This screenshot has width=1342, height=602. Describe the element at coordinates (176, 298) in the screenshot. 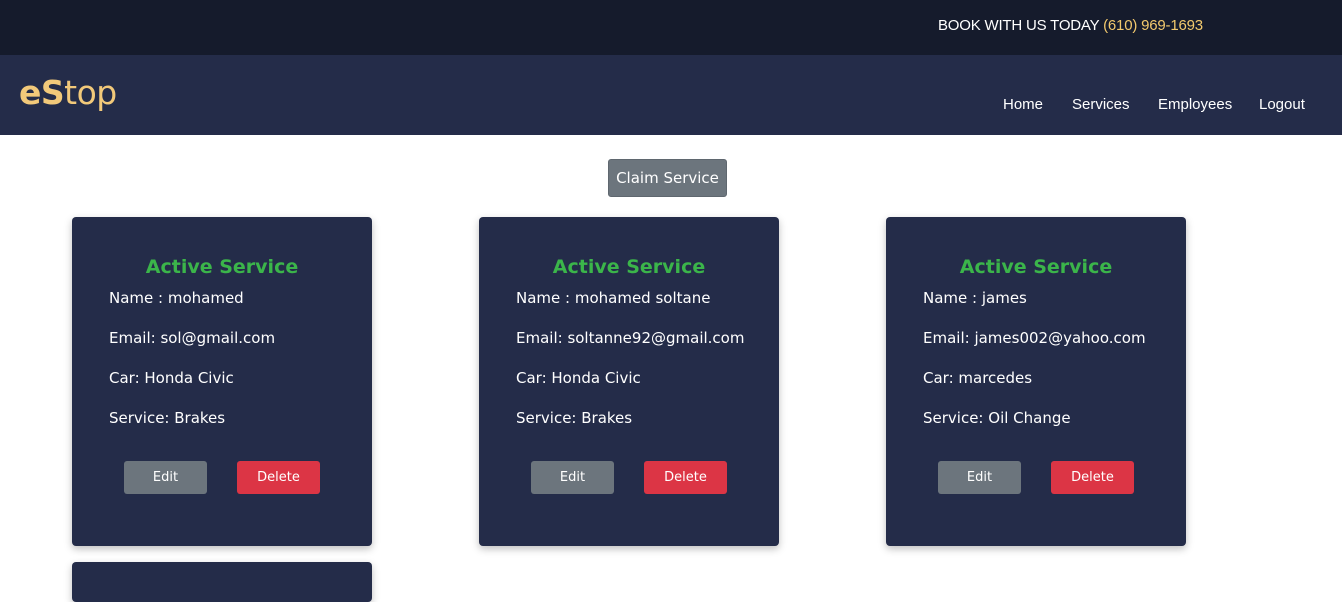

I see `customer-name: Name : mohamed` at that location.